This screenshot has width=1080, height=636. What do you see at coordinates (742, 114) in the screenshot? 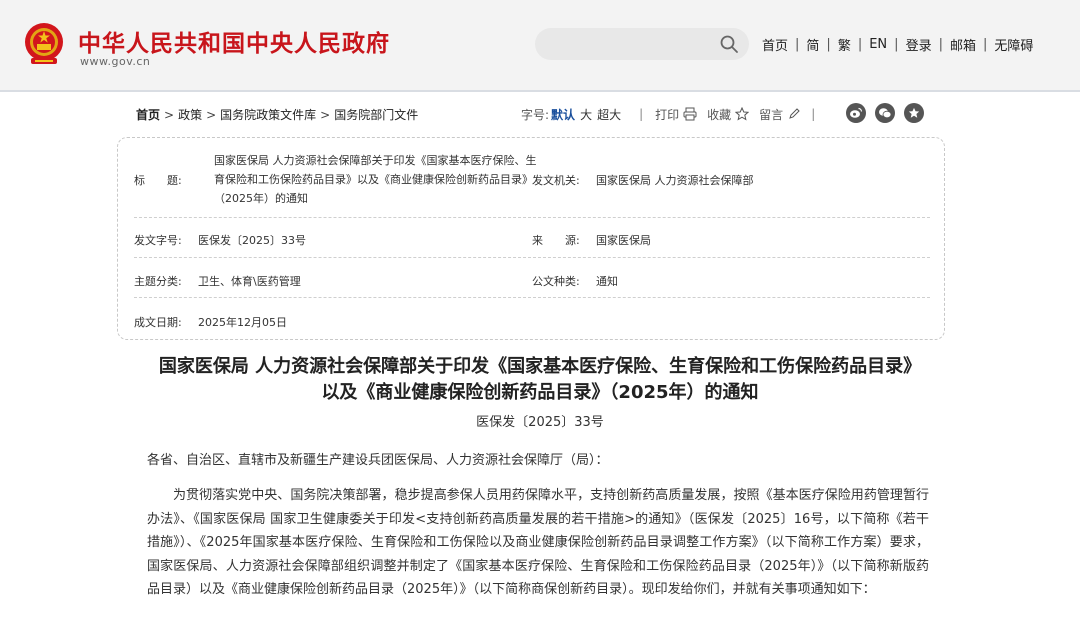
I see `star-icon` at bounding box center [742, 114].